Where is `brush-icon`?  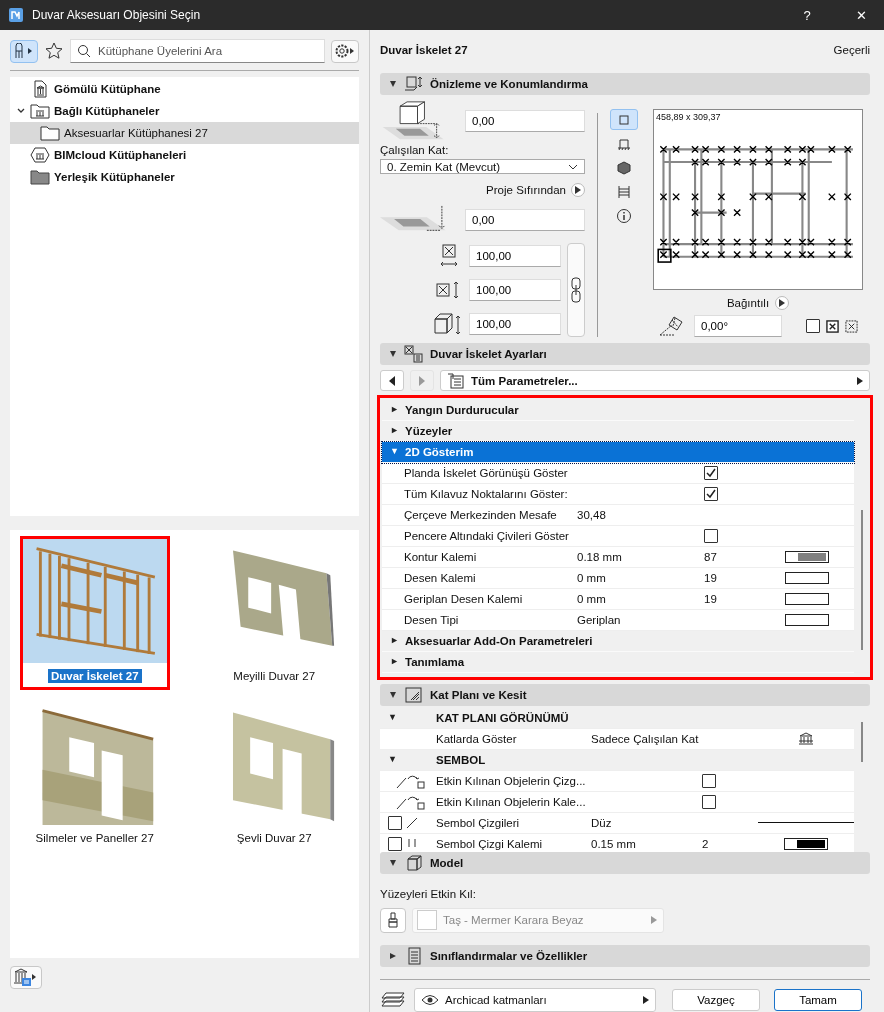 brush-icon is located at coordinates (393, 920).